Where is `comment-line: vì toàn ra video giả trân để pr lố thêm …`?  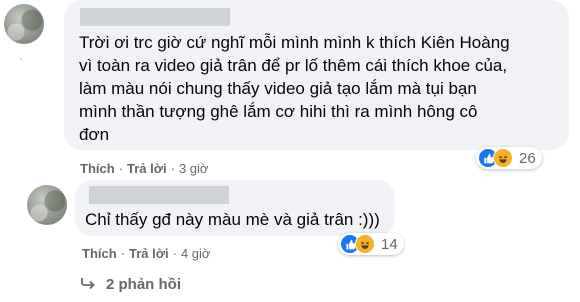
comment-line: vì toàn ra video giả trân để pr lố thêm … is located at coordinates (293, 65).